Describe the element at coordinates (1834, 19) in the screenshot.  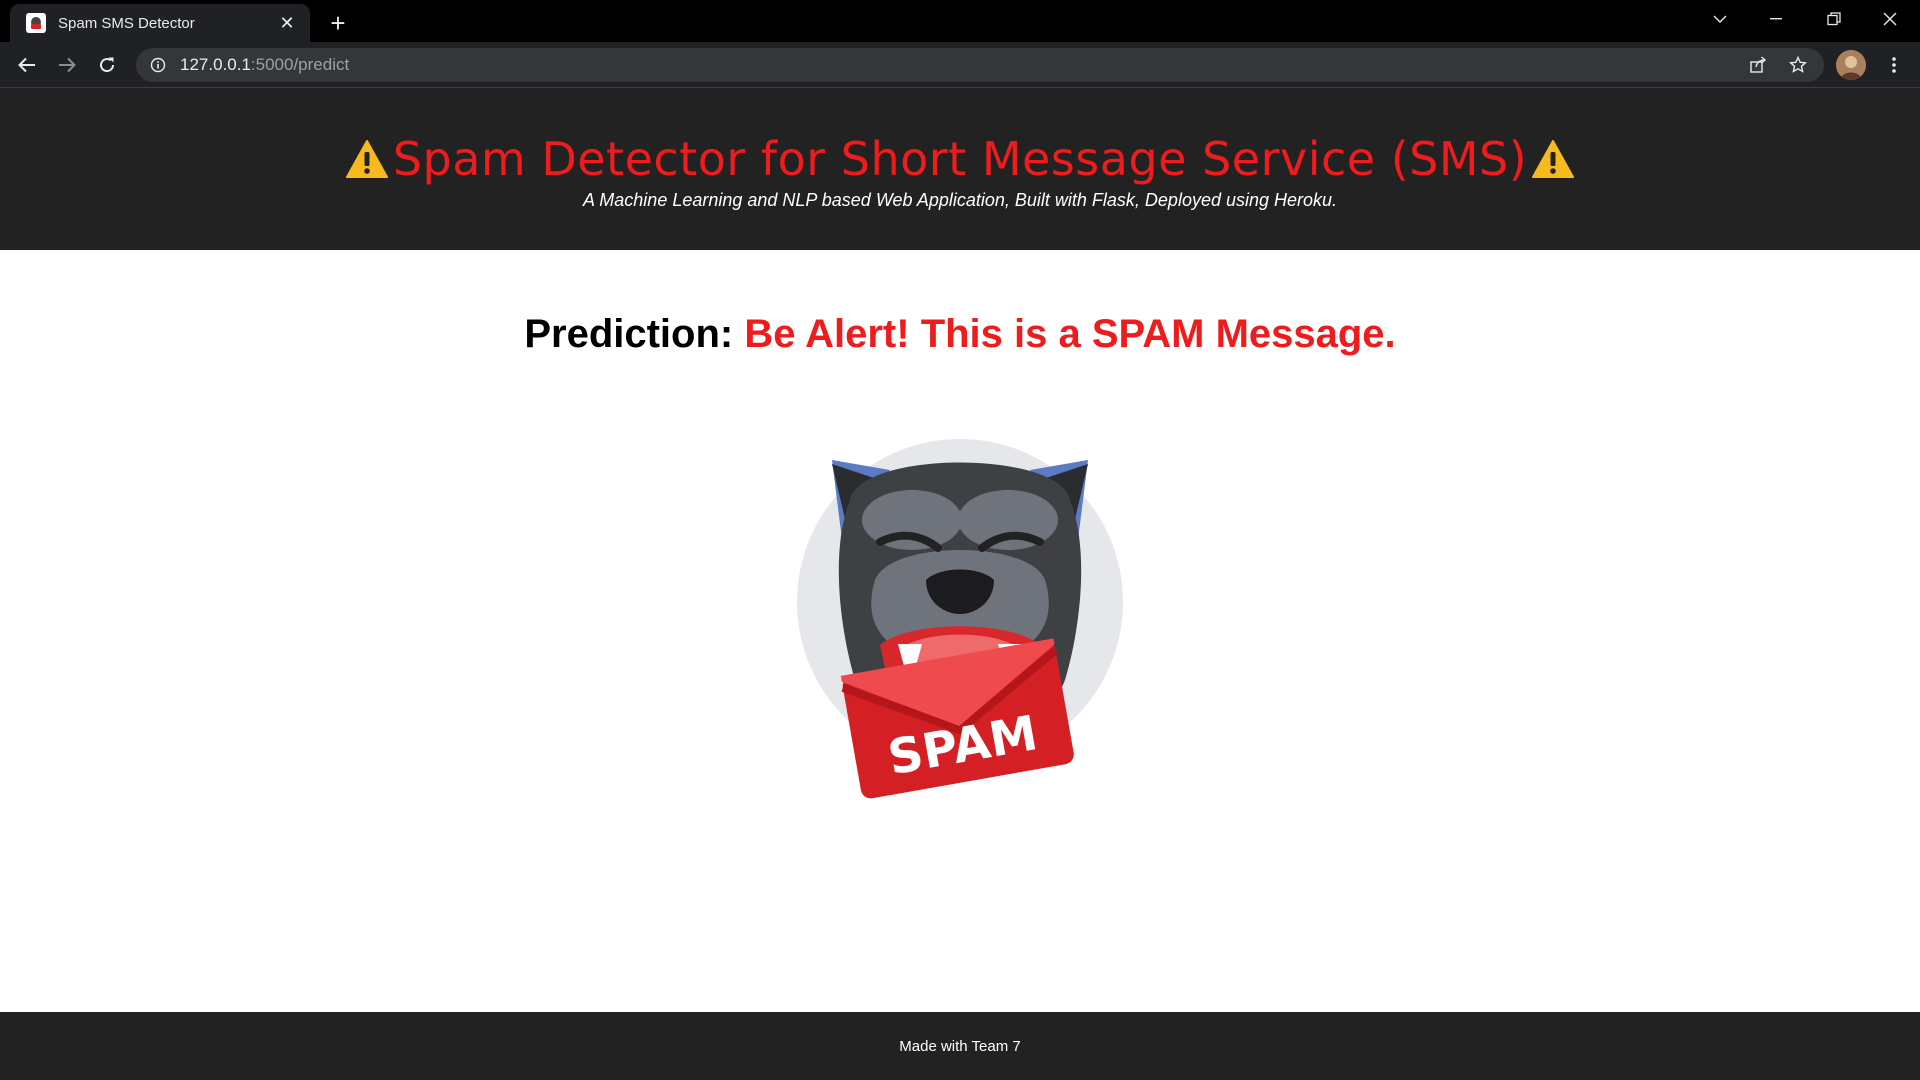
I see `restore-icon` at that location.